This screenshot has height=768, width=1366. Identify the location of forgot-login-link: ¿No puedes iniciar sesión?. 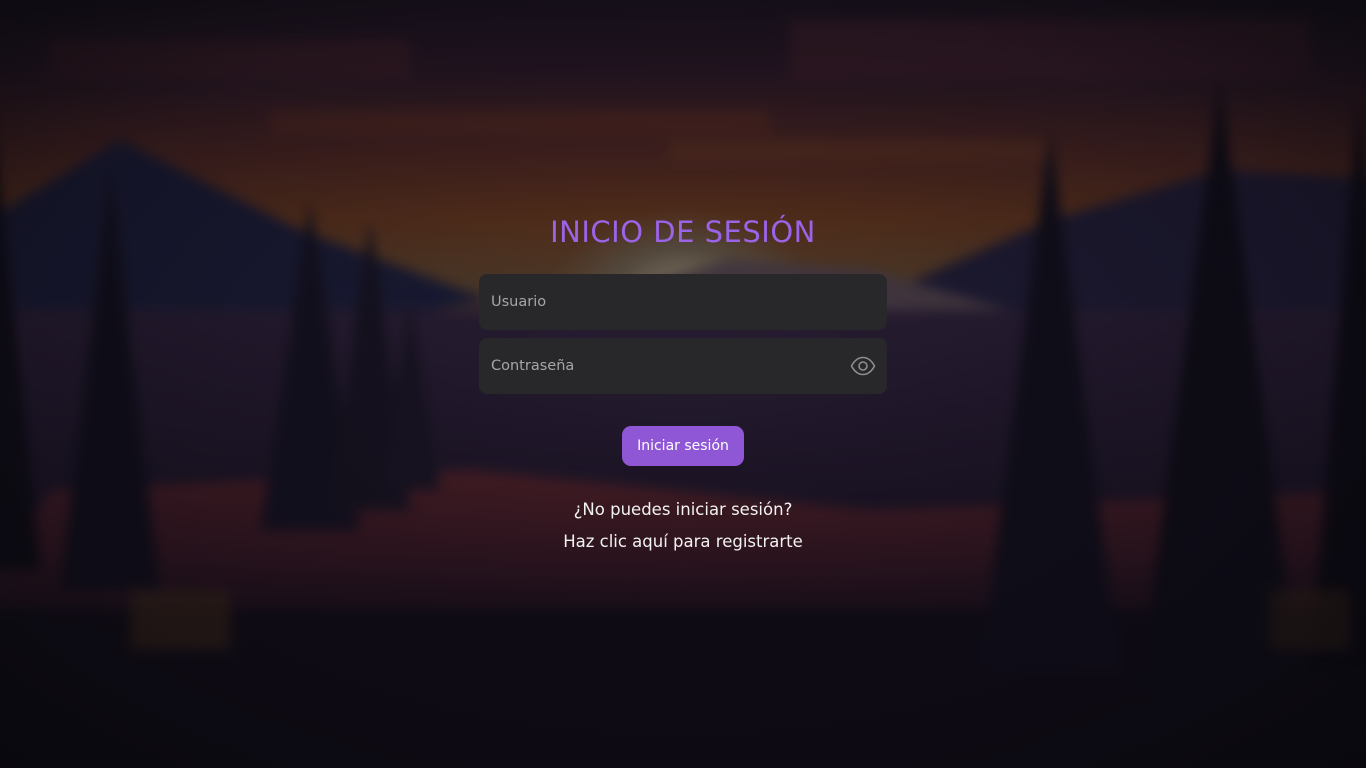
(683, 510).